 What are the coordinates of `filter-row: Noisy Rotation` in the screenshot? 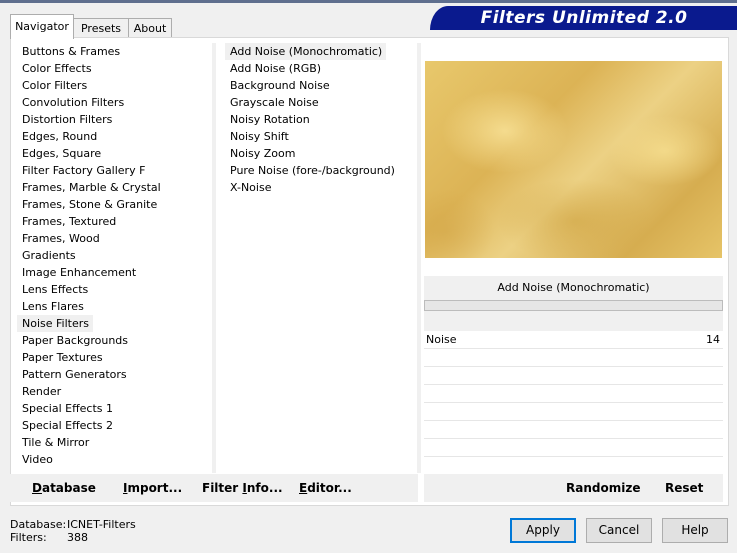 It's located at (320, 119).